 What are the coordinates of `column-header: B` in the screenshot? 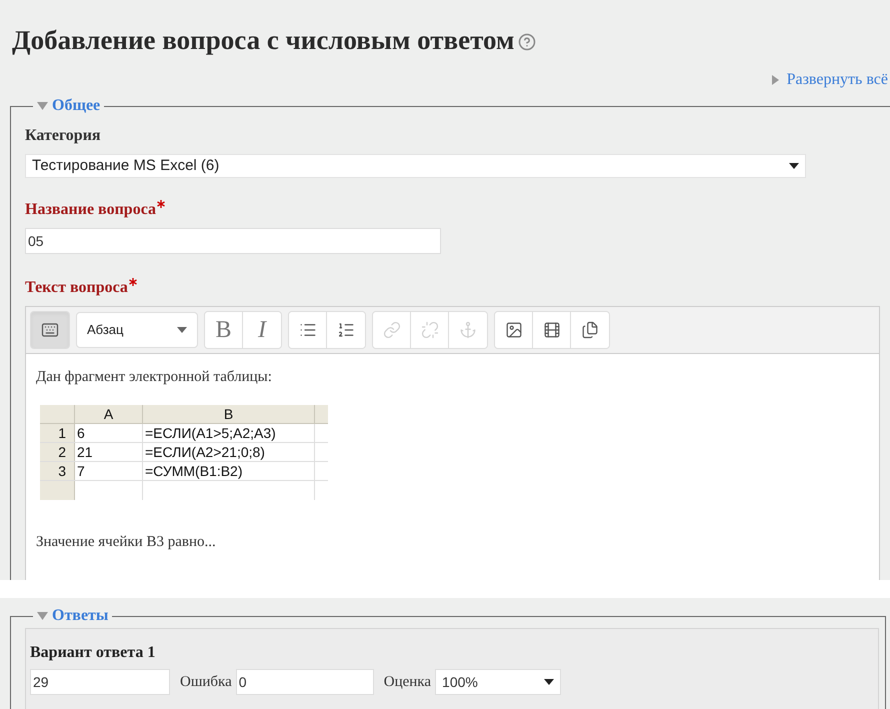 It's located at (229, 413).